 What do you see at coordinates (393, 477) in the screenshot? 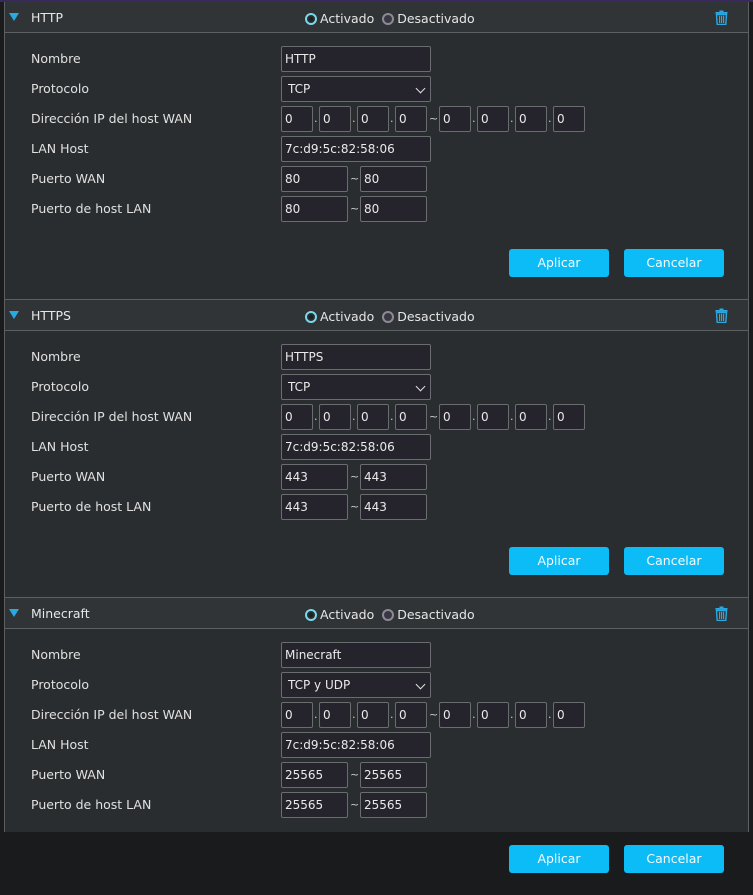
I see `wan-port-end-input: 443` at bounding box center [393, 477].